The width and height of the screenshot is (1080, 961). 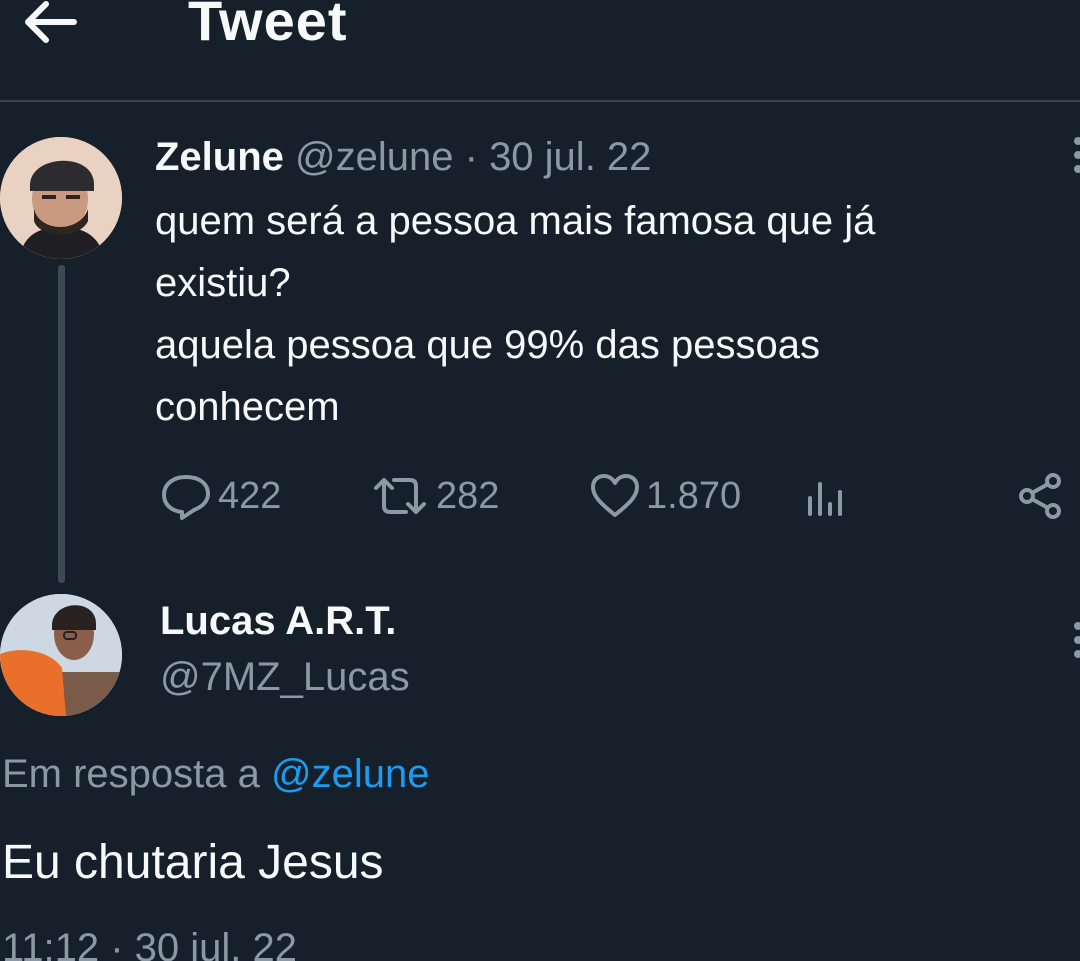 What do you see at coordinates (137, 774) in the screenshot?
I see `reply-prefix: Em resposta a` at bounding box center [137, 774].